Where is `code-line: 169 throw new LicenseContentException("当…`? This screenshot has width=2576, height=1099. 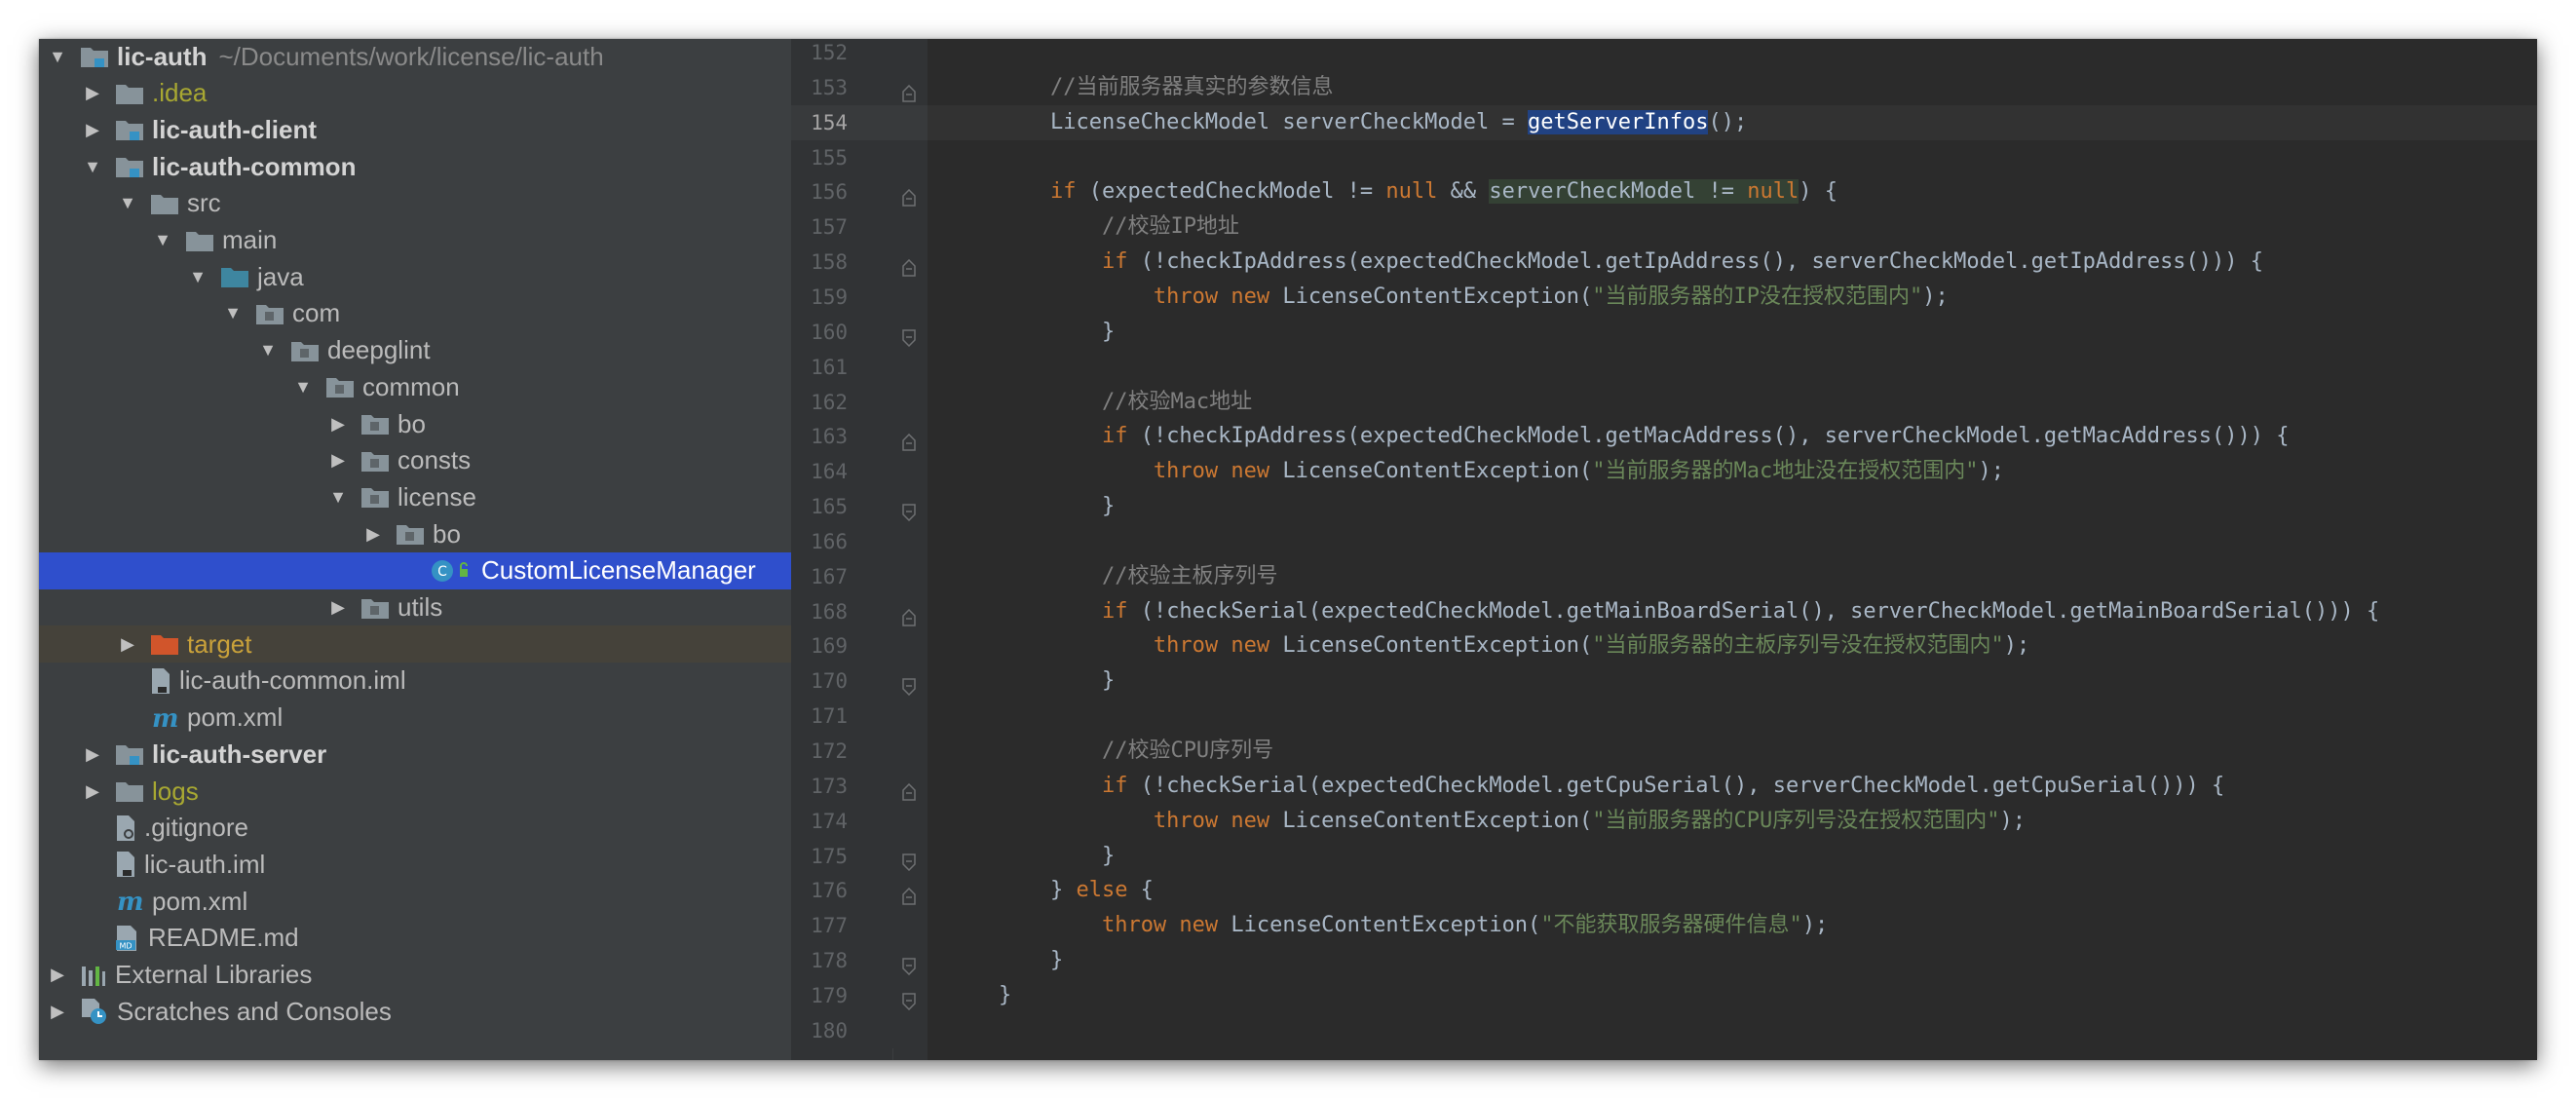
code-line: 169 throw new LicenseContentException("当… is located at coordinates (1664, 646).